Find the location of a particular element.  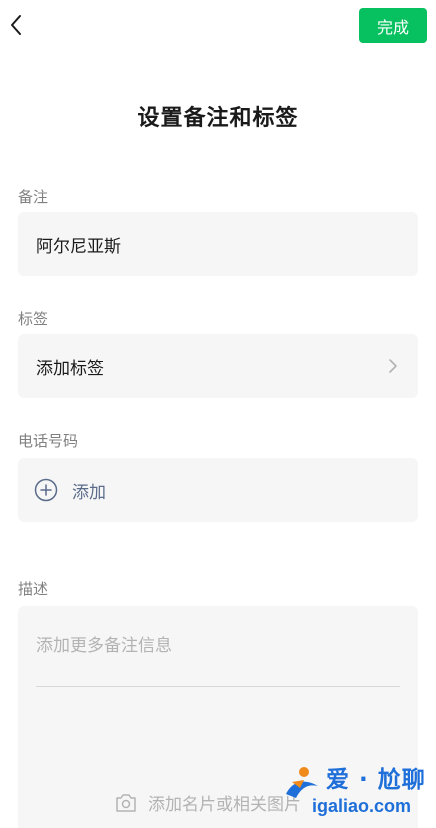

remark-value: 阿尔尼亚斯 is located at coordinates (78, 244).